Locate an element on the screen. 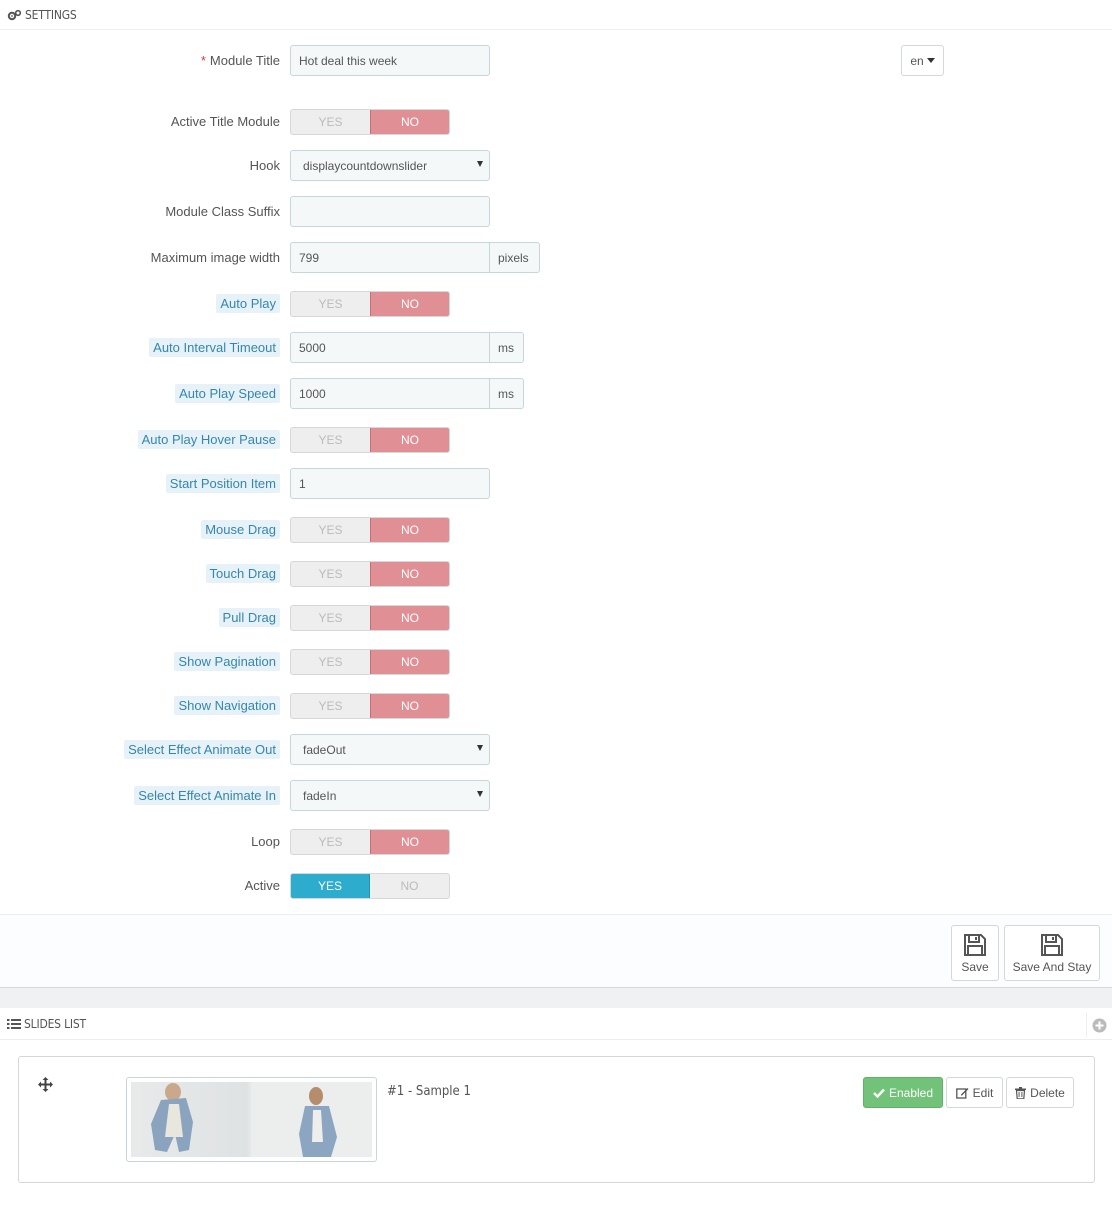 The height and width of the screenshot is (1219, 1112). plus-circle-icon is located at coordinates (1099, 1025).